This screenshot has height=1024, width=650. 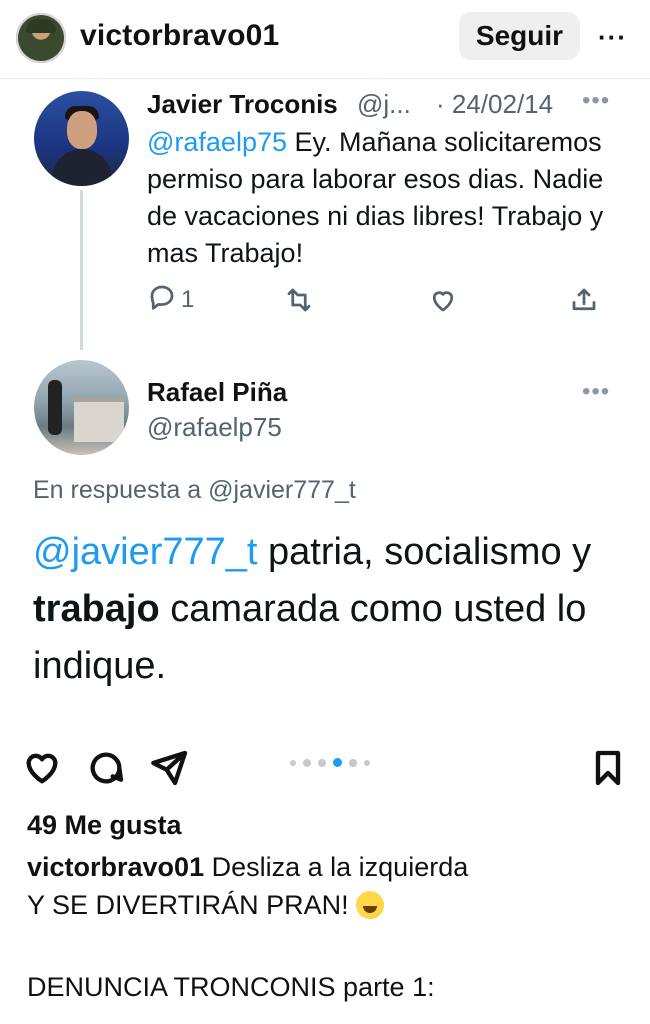 I want to click on tweet2-mention: @javier777_t, so click(x=145, y=552).